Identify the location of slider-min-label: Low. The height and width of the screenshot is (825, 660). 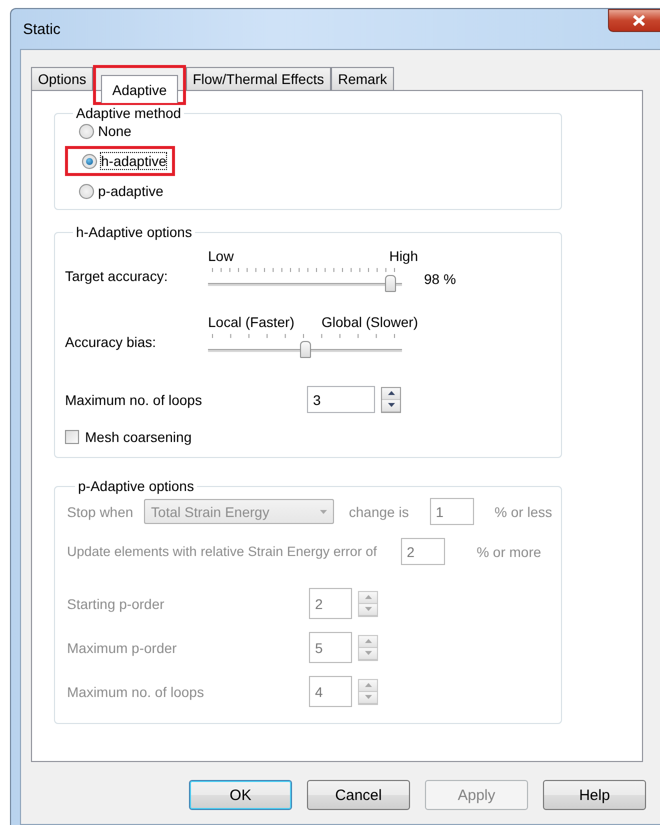
(221, 256).